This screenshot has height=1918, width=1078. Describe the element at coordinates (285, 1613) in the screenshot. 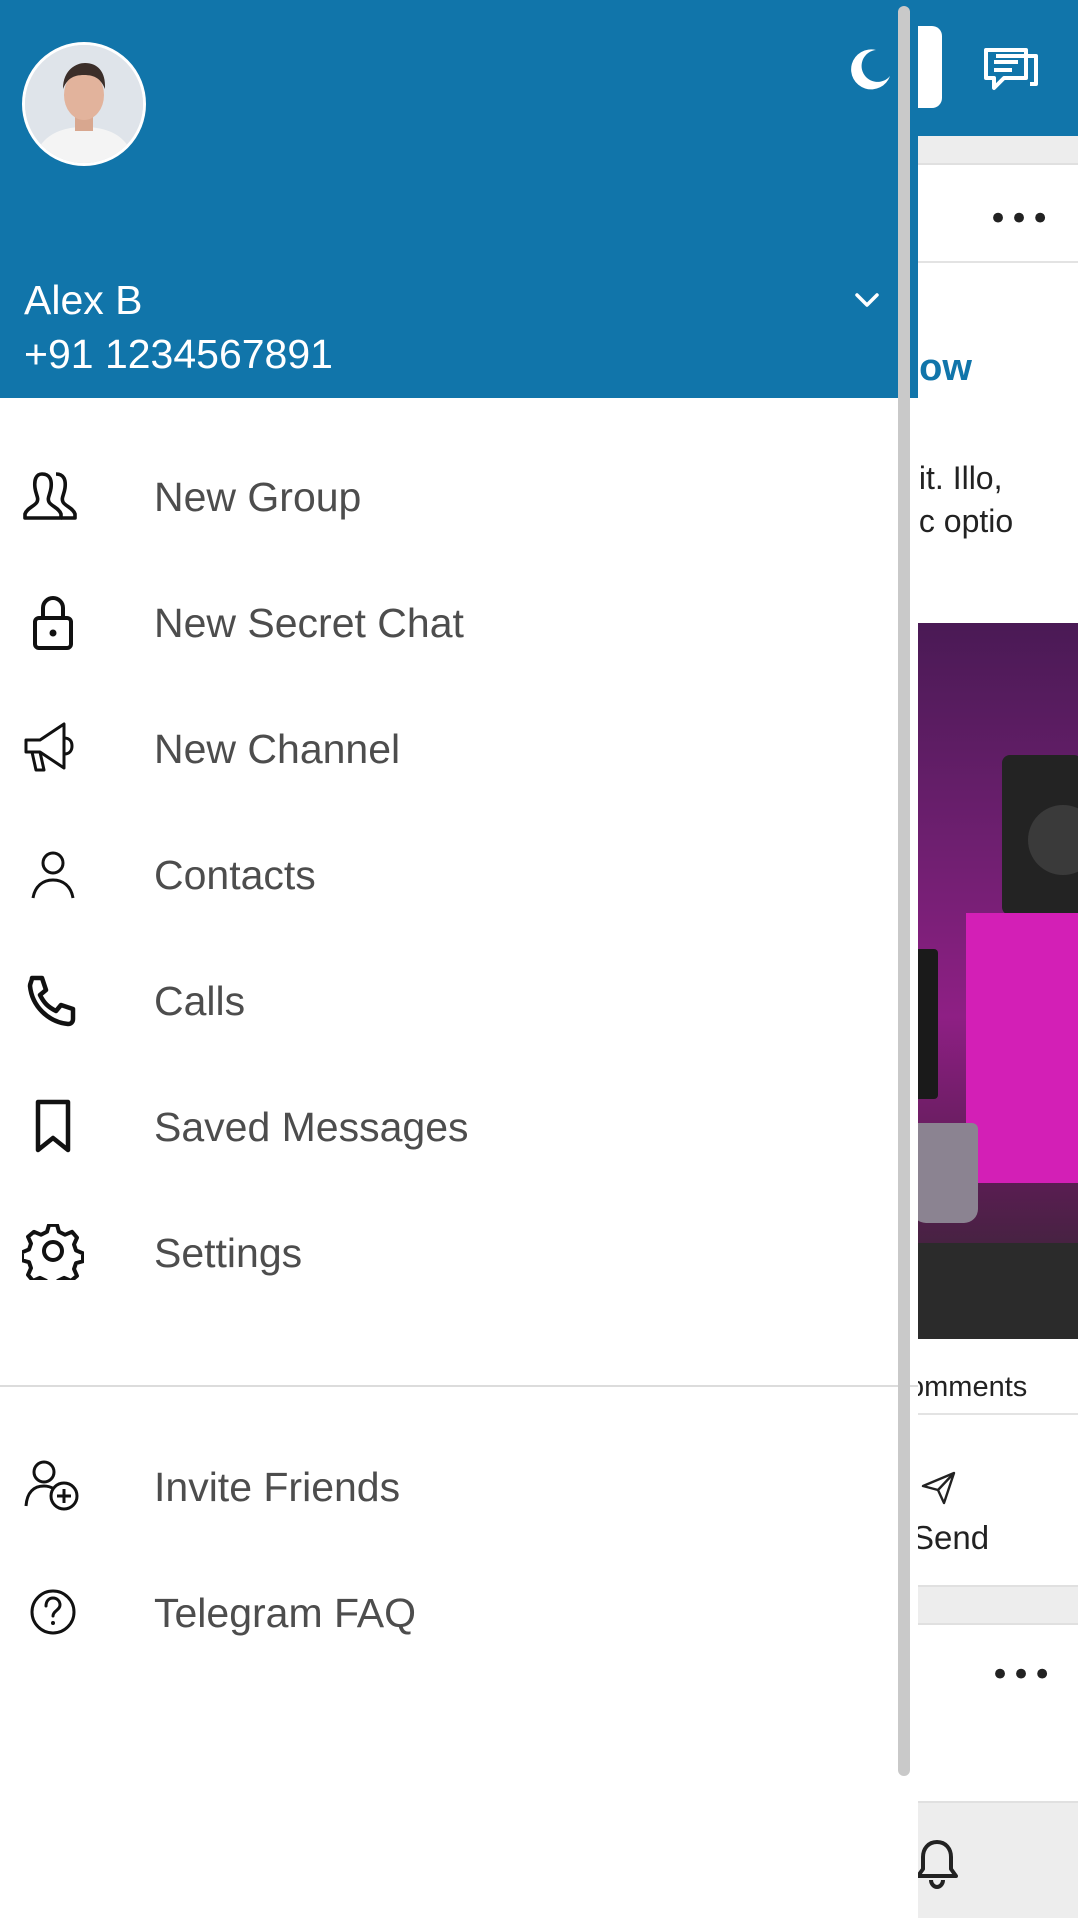

I see `menu-label: Telegram FAQ` at that location.